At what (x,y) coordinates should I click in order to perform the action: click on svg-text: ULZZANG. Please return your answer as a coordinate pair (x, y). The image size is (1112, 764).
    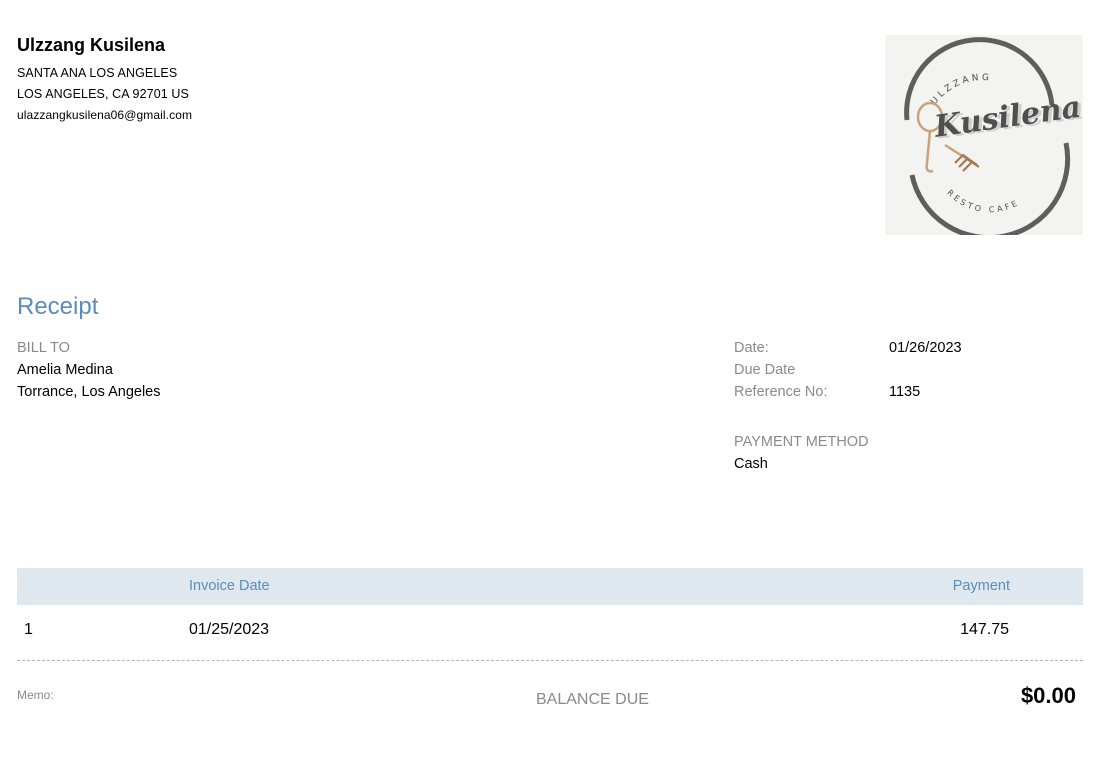
    Looking at the image, I should click on (960, 90).